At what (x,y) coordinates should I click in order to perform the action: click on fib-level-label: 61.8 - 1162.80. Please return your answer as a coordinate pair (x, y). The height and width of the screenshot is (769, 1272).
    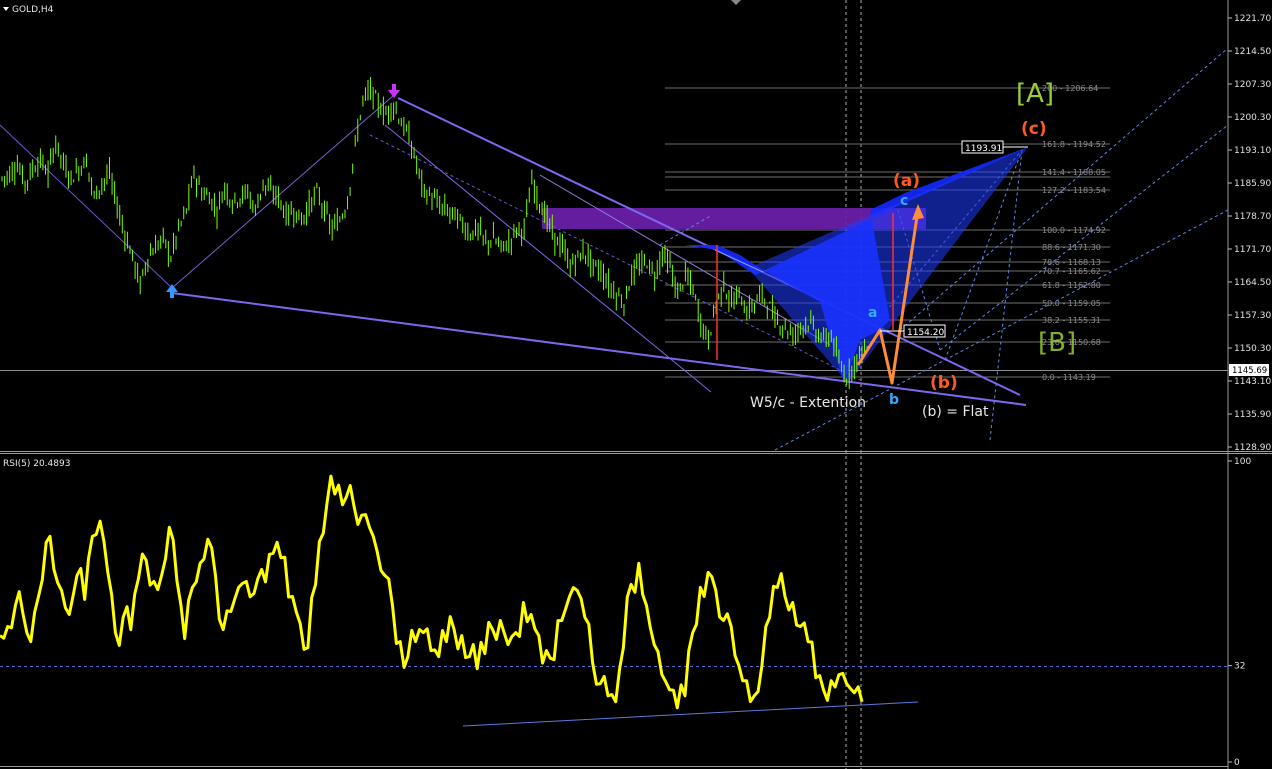
    Looking at the image, I should click on (1071, 285).